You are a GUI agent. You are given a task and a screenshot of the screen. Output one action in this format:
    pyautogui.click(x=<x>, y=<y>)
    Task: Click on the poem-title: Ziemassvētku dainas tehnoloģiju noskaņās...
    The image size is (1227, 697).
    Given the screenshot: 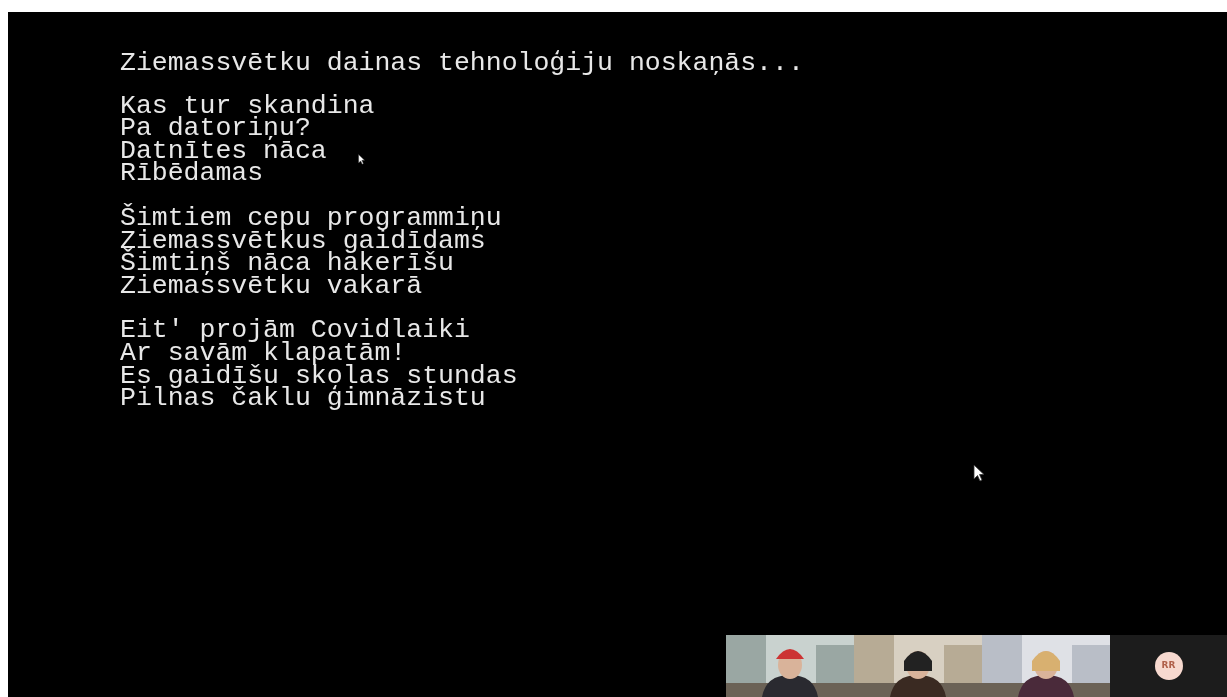 What is the action you would take?
    pyautogui.click(x=462, y=63)
    